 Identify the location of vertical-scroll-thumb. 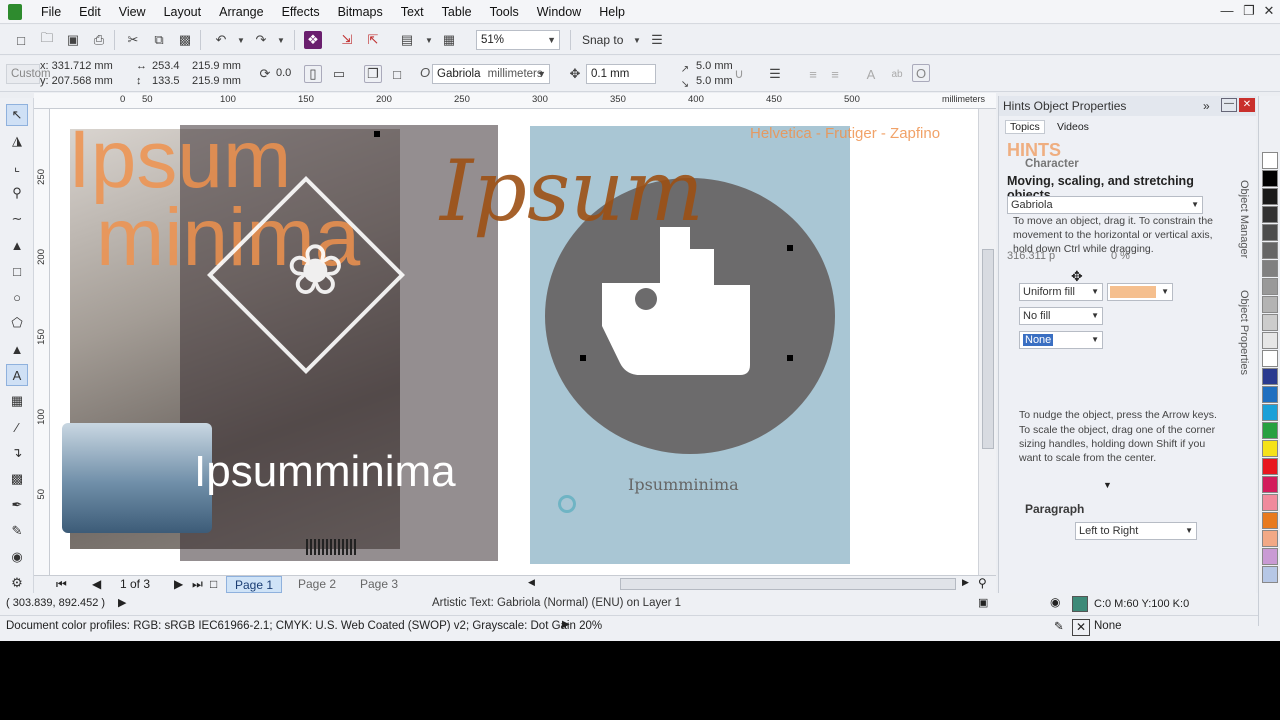
(988, 349).